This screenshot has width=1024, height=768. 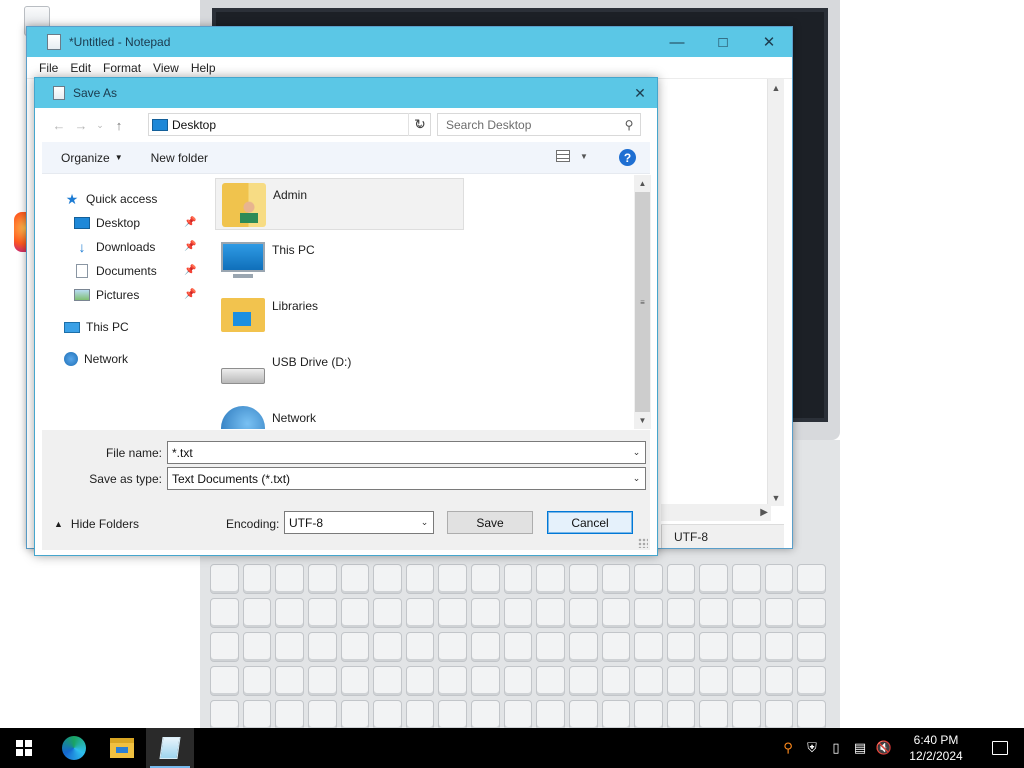 What do you see at coordinates (339, 260) in the screenshot?
I see `file-item-this-pc: This PC` at bounding box center [339, 260].